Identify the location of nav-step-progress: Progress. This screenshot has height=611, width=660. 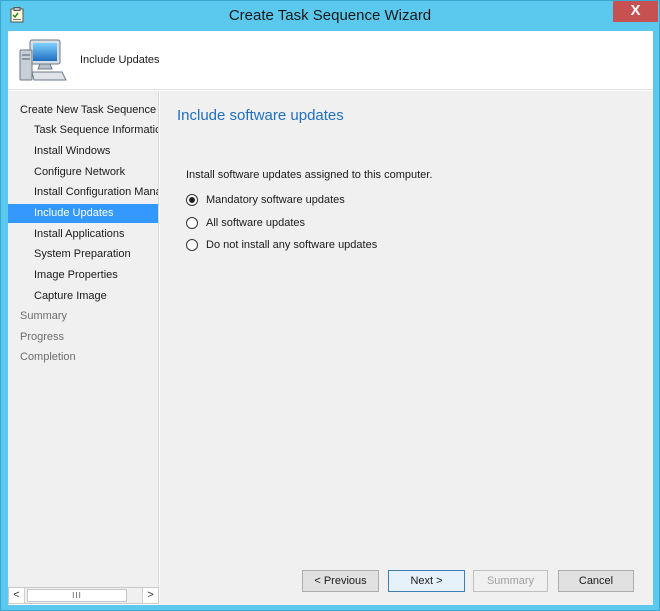
(42, 337).